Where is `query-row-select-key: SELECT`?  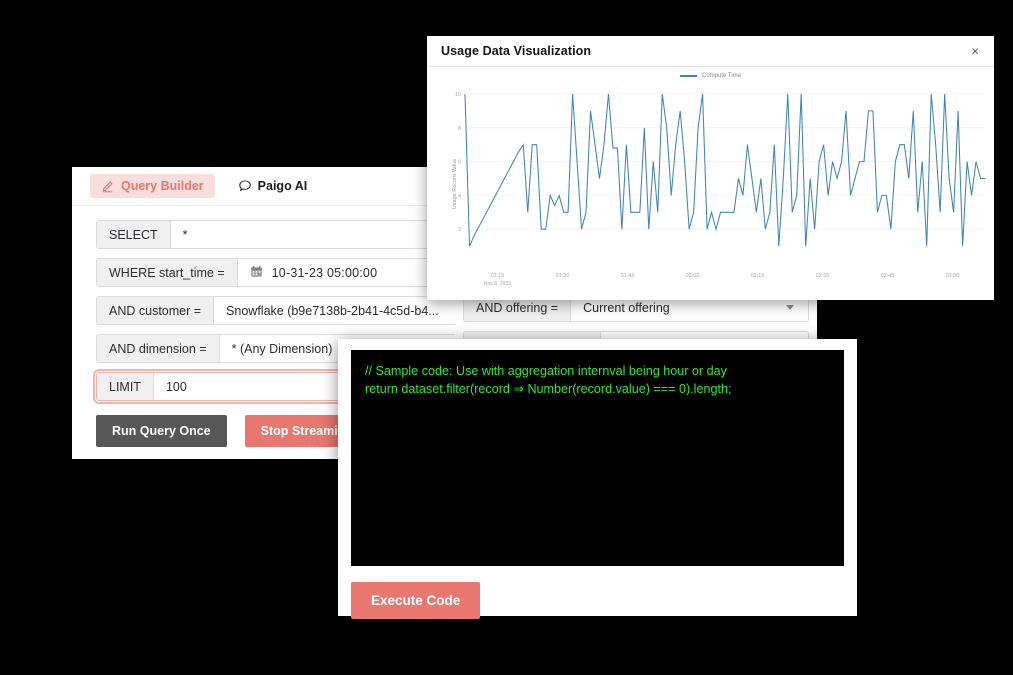 query-row-select-key: SELECT is located at coordinates (134, 234).